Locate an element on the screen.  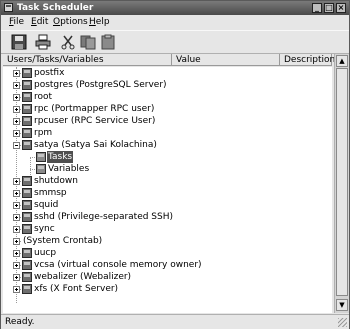
tree-row-tasks: Tasks is located at coordinates (167, 157).